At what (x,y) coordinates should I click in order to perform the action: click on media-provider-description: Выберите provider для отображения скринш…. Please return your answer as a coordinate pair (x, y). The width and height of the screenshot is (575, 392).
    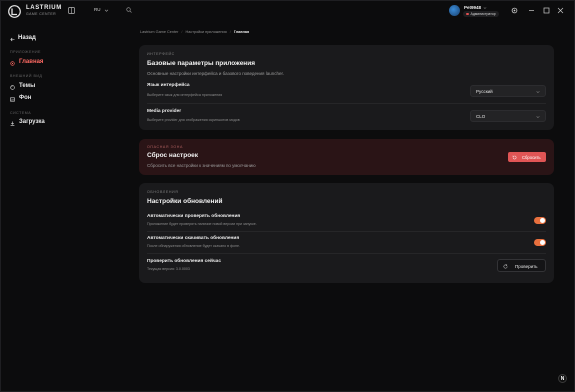
    Looking at the image, I should click on (193, 120).